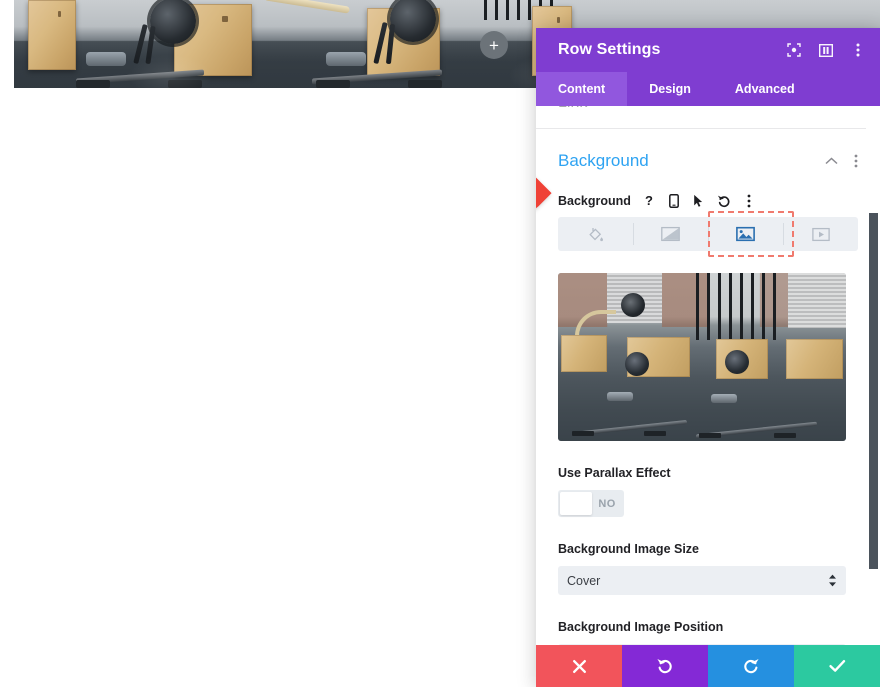 This screenshot has height=687, width=880. Describe the element at coordinates (708, 50) in the screenshot. I see `panel-header: Row Settings` at that location.